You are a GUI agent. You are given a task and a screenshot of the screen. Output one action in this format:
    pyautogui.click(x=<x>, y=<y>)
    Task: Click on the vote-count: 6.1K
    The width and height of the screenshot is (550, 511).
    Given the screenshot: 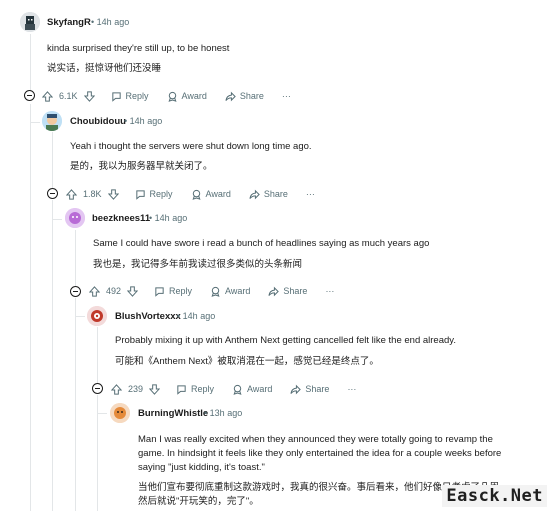 What is the action you would take?
    pyautogui.click(x=68, y=96)
    